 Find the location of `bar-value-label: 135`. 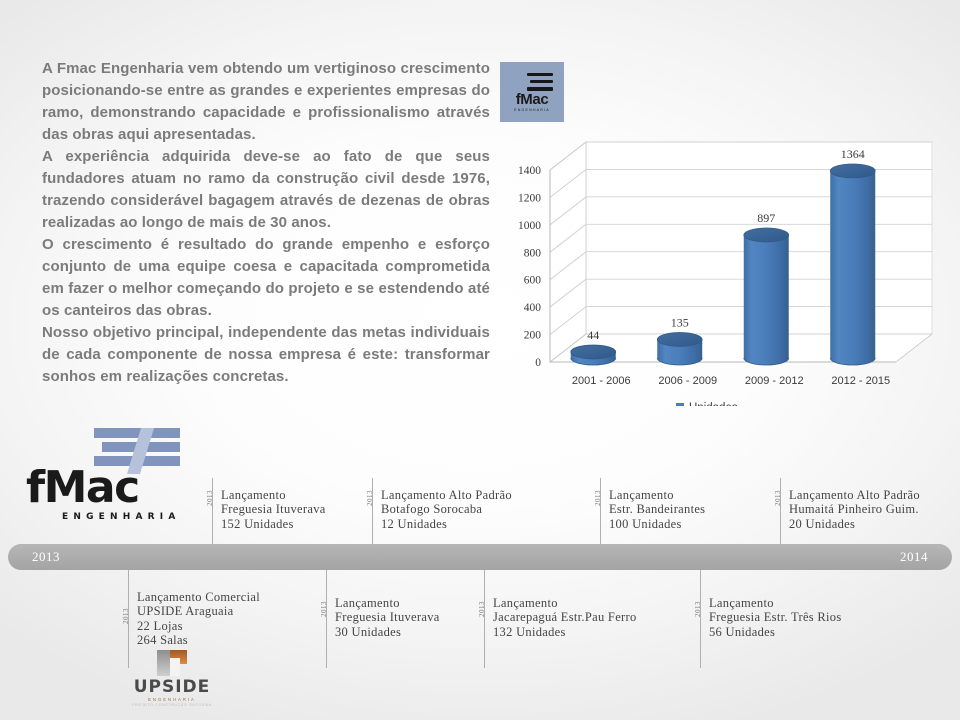

bar-value-label: 135 is located at coordinates (680, 322).